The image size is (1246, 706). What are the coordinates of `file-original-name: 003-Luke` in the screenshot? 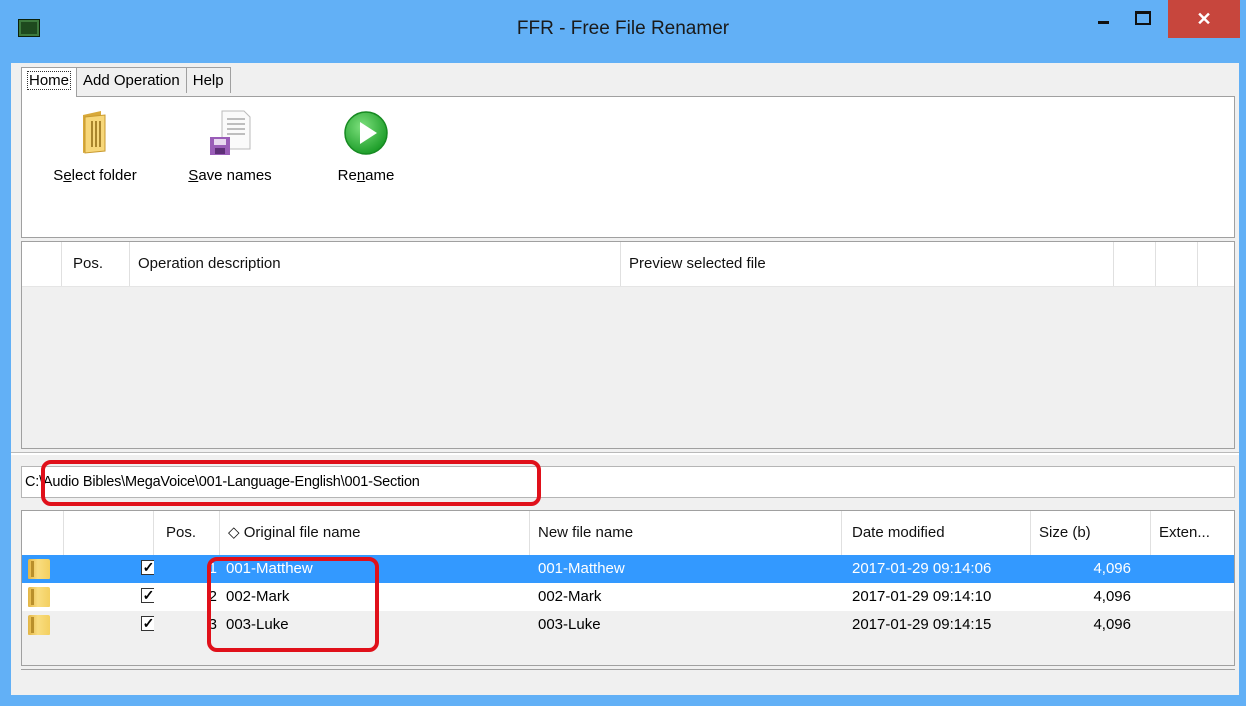 It's located at (257, 624).